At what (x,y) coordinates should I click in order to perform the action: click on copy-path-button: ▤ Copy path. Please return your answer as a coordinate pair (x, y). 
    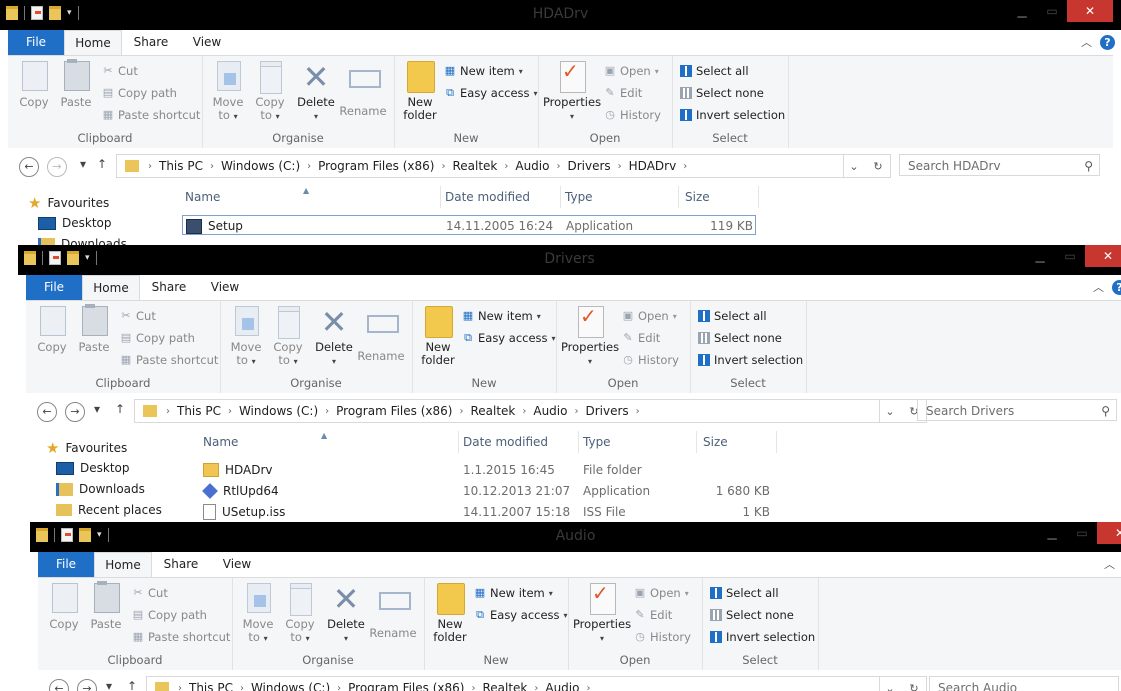
    Looking at the image, I should click on (157, 338).